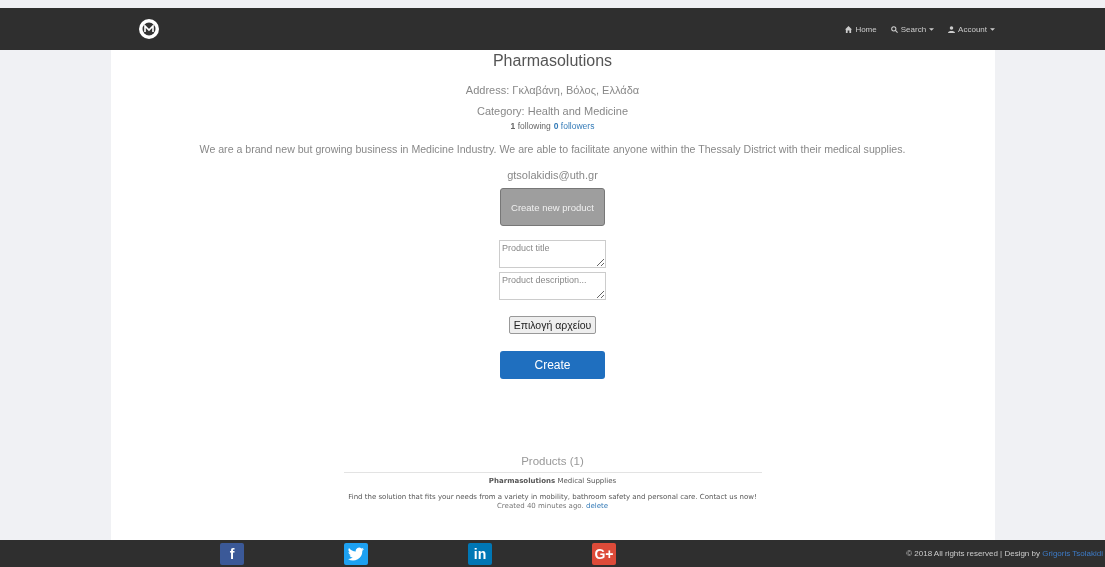 This screenshot has width=1105, height=567. I want to click on category-text: Category: Health and Medicine, so click(552, 111).